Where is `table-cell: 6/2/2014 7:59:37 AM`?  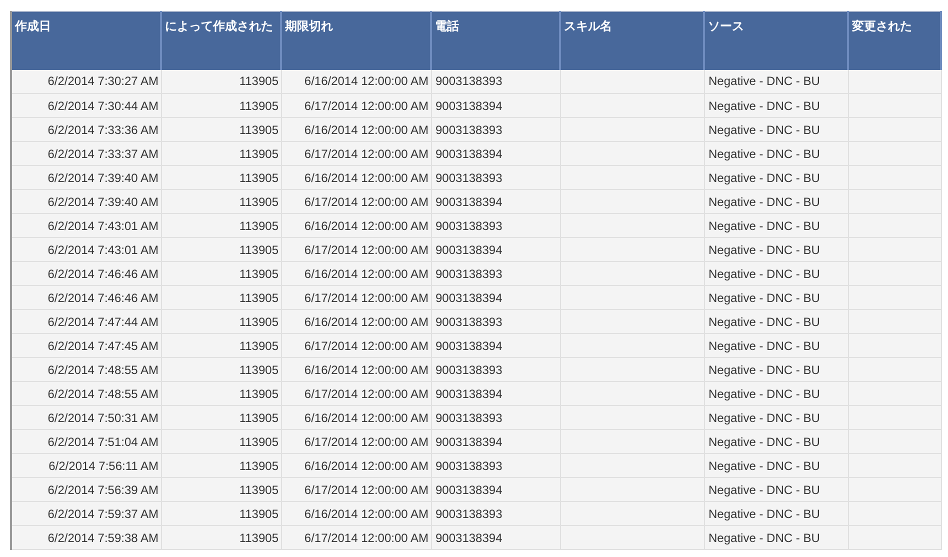
table-cell: 6/2/2014 7:59:37 AM is located at coordinates (103, 513).